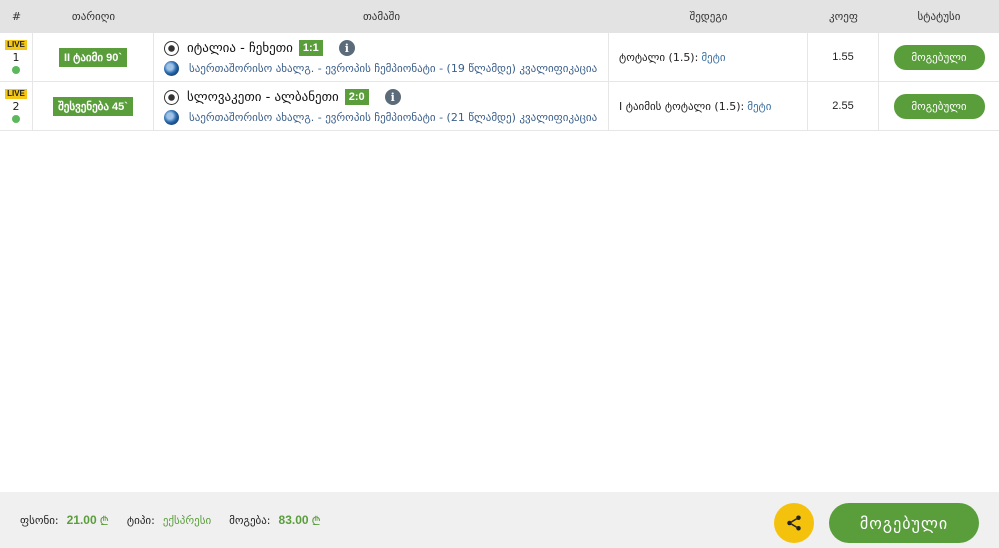  Describe the element at coordinates (708, 16) in the screenshot. I see `header-bet: შედეგი` at that location.